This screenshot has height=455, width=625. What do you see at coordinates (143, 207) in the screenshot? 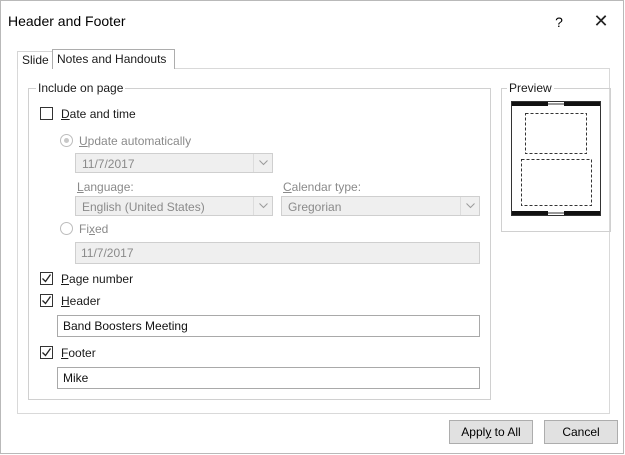
I see `language-value: English (United States)` at bounding box center [143, 207].